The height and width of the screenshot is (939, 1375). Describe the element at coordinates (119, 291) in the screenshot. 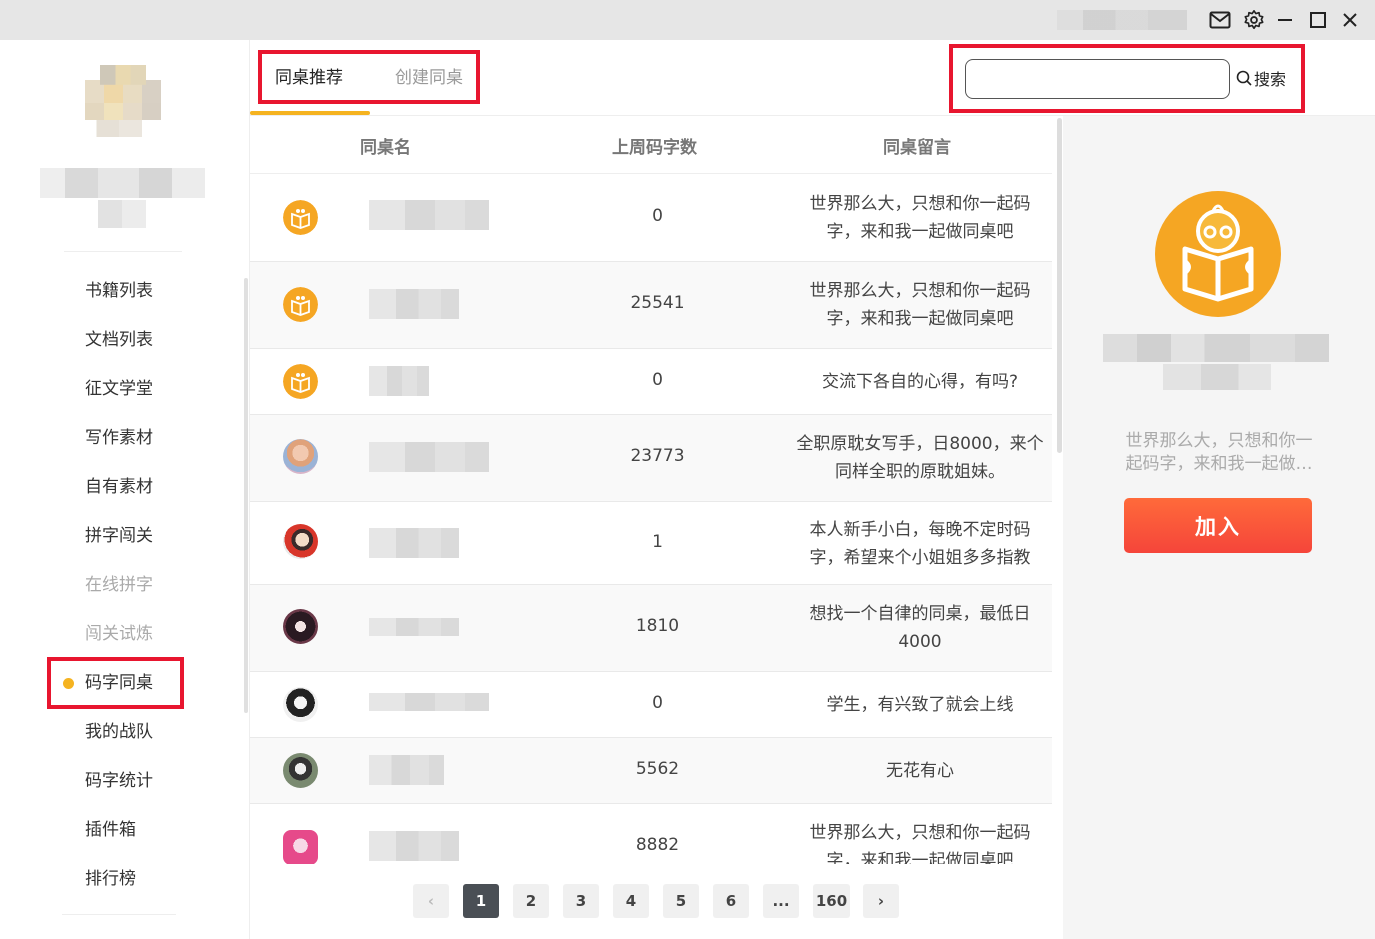

I see `sidebar-item-book-list: 书籍列表` at that location.